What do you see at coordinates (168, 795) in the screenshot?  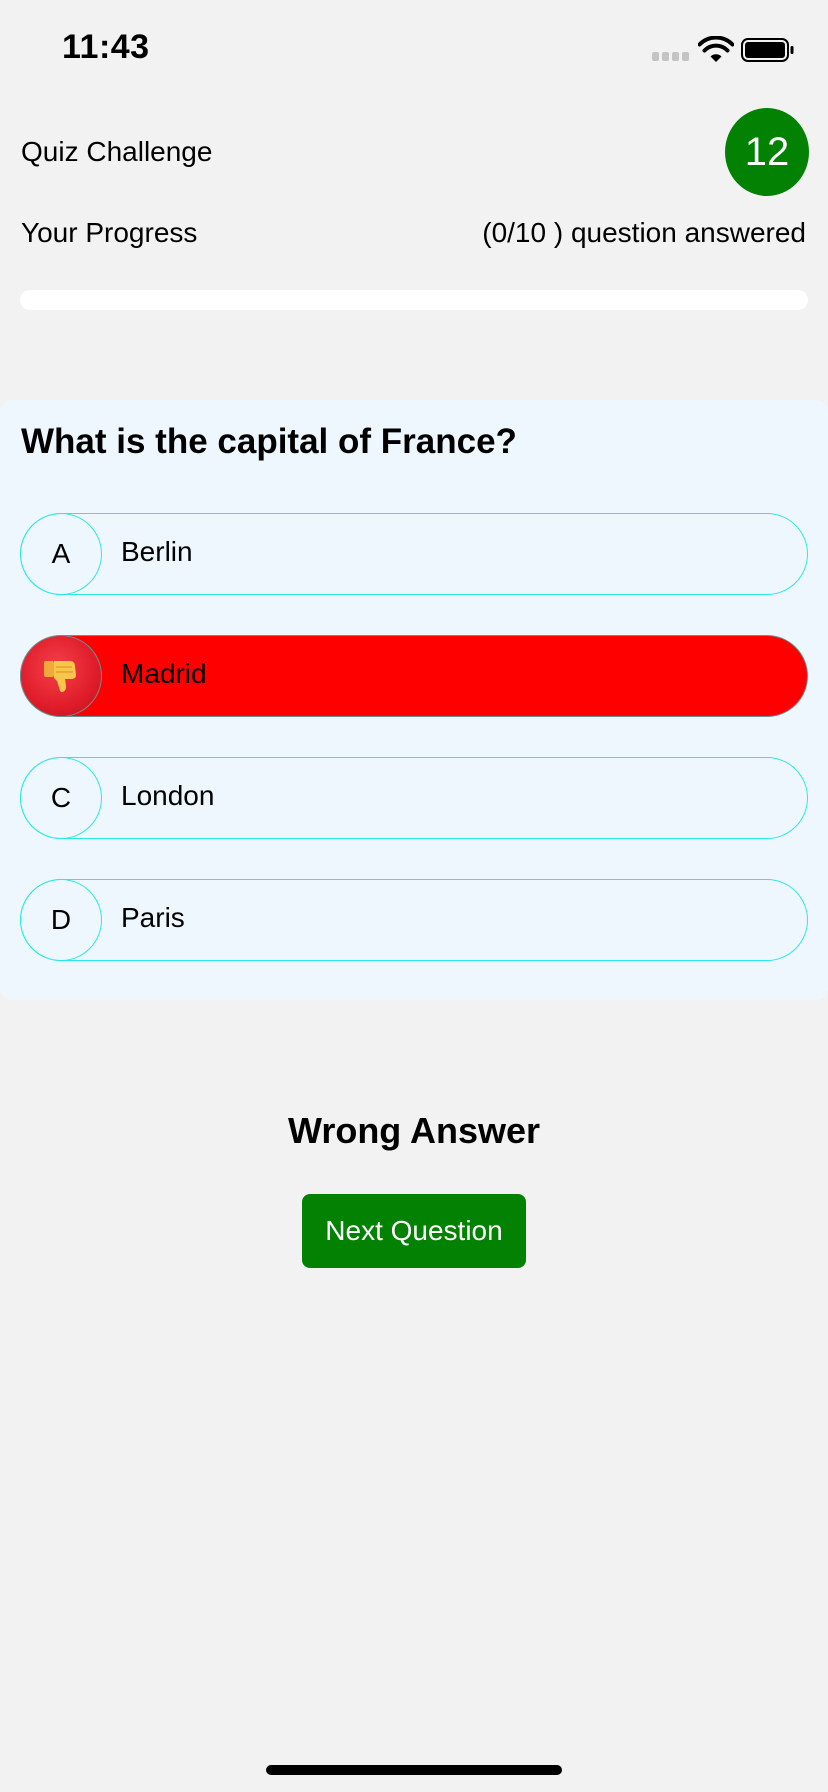 I see `option-label: London` at bounding box center [168, 795].